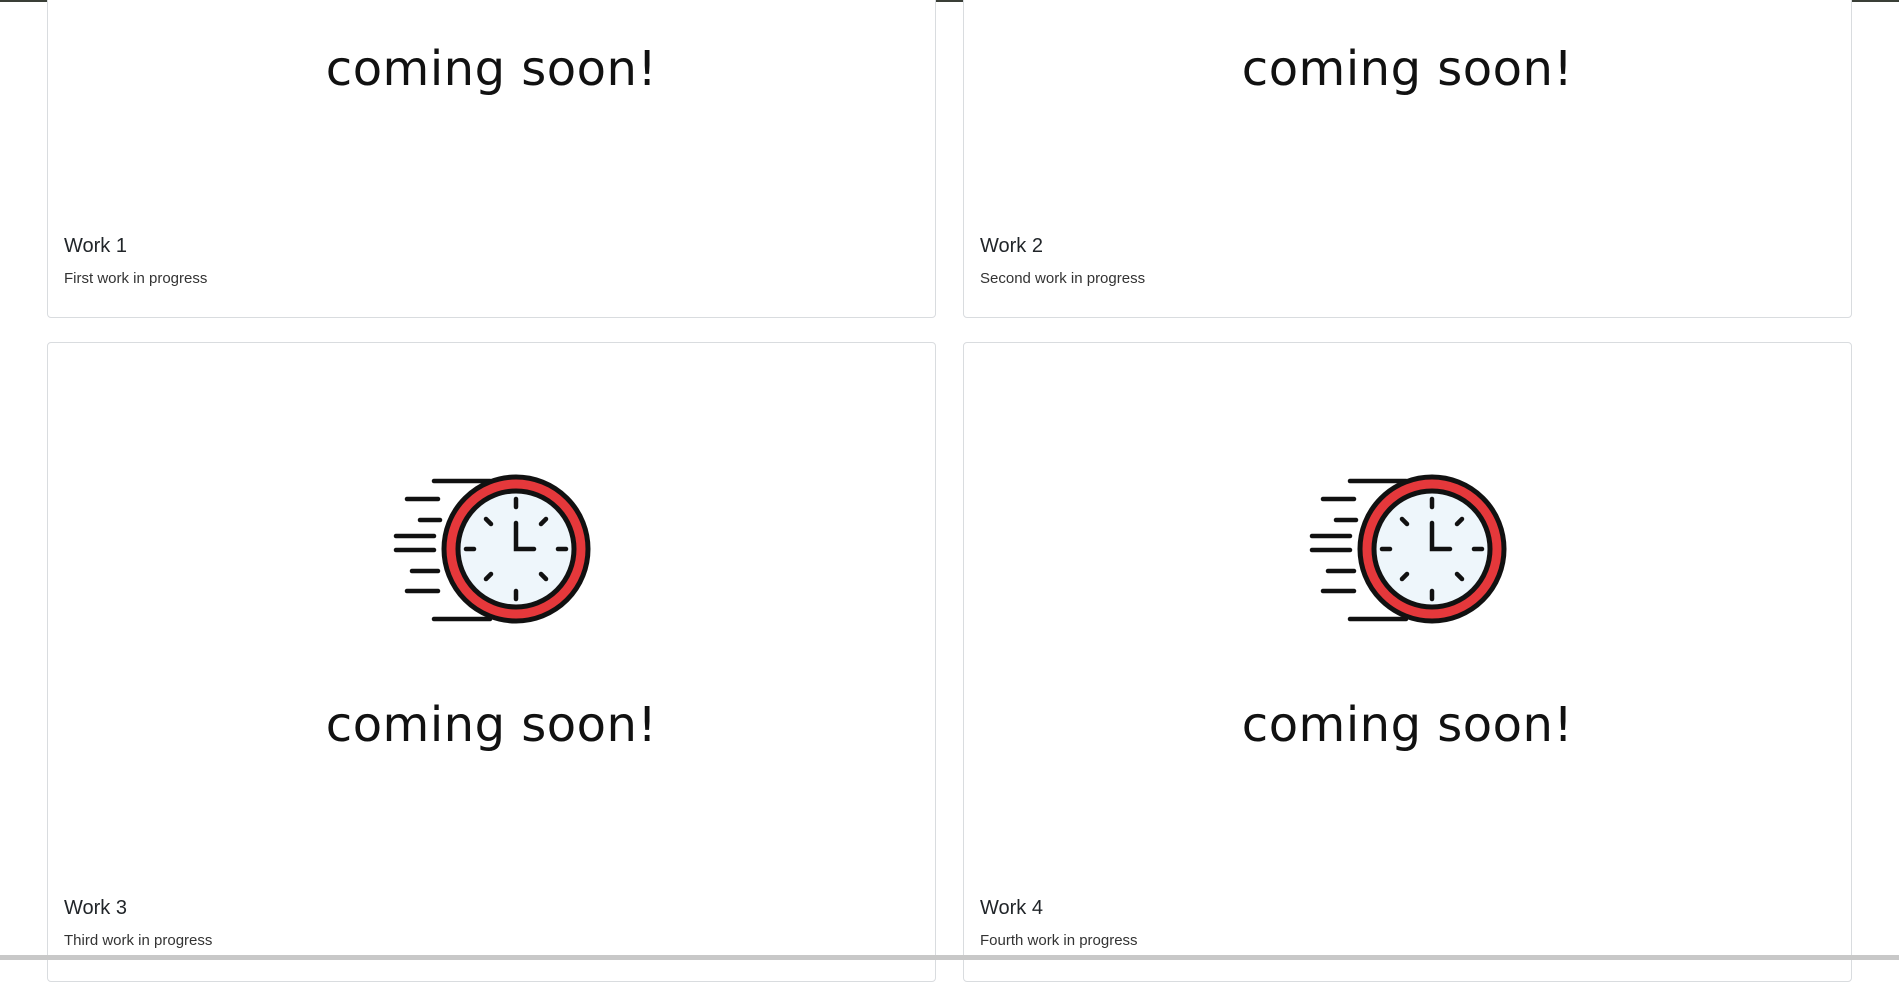  I want to click on horizontal-scrollbar, so click(949, 957).